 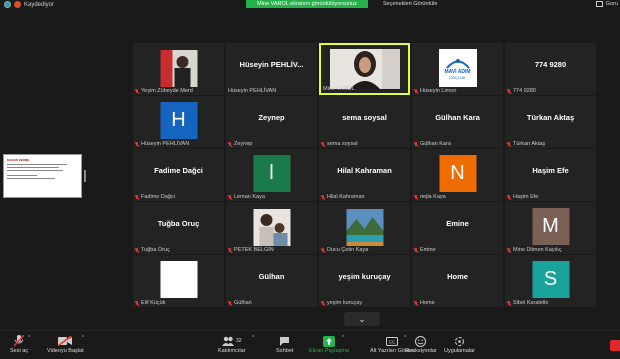 What do you see at coordinates (29, 4) in the screenshot?
I see `recording-indicator: Kaydediyor` at bounding box center [29, 4].